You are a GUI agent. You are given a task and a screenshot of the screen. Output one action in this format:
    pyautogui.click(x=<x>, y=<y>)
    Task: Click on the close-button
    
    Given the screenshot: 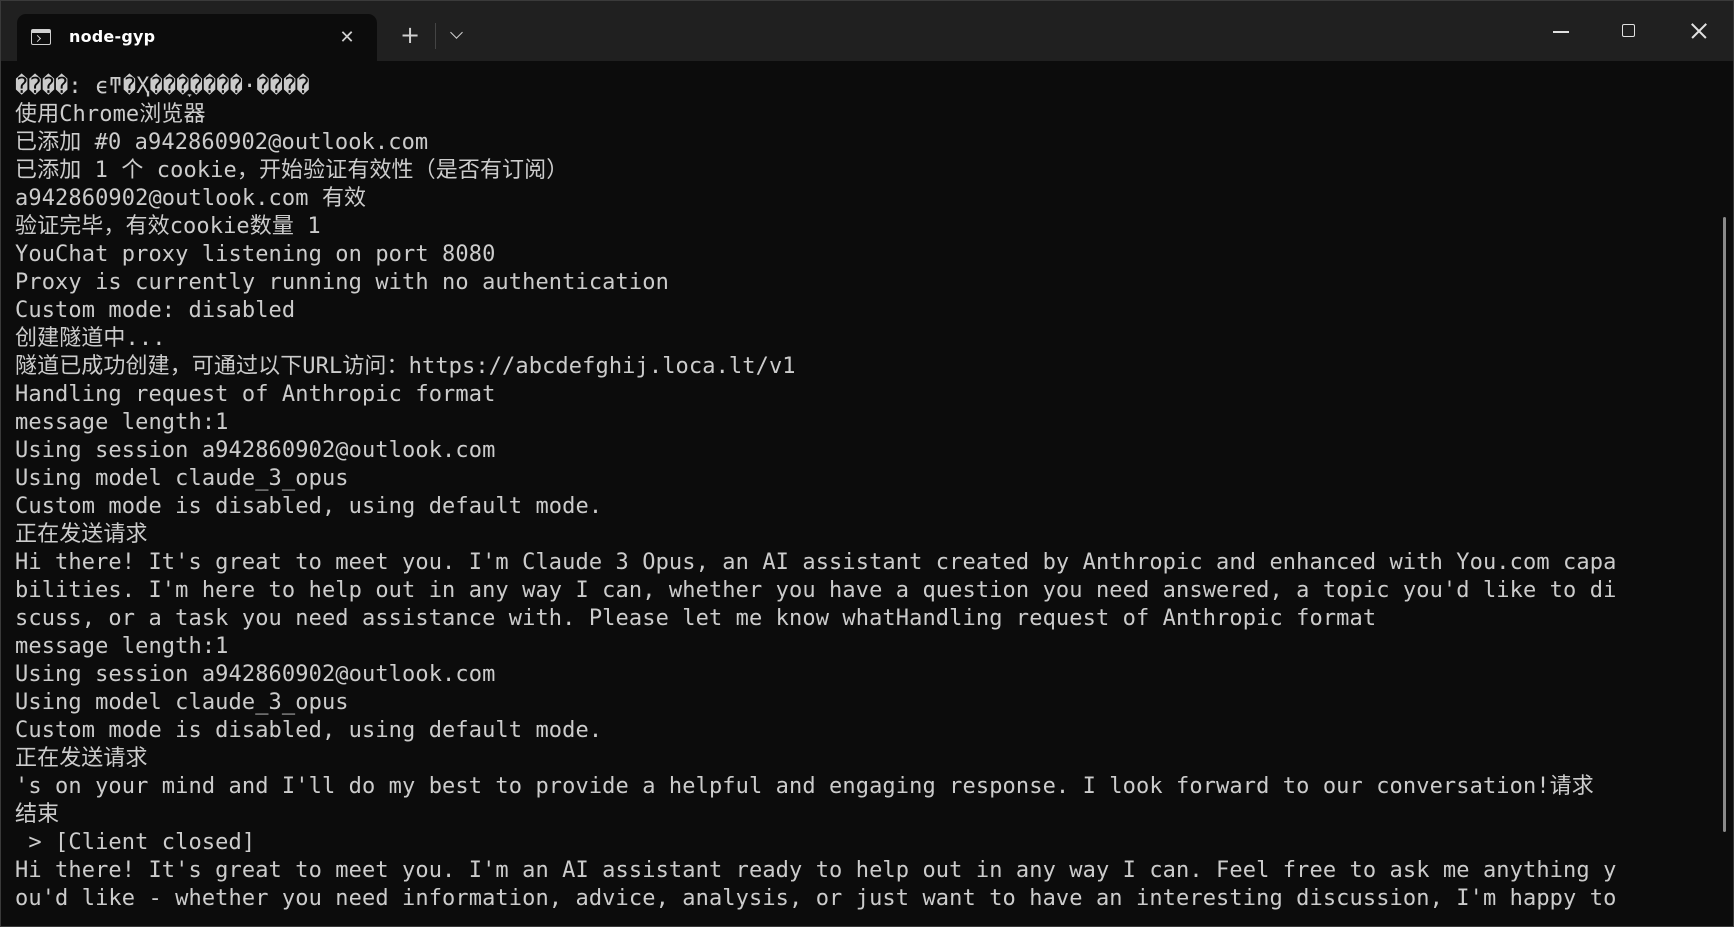 What is the action you would take?
    pyautogui.click(x=1699, y=31)
    